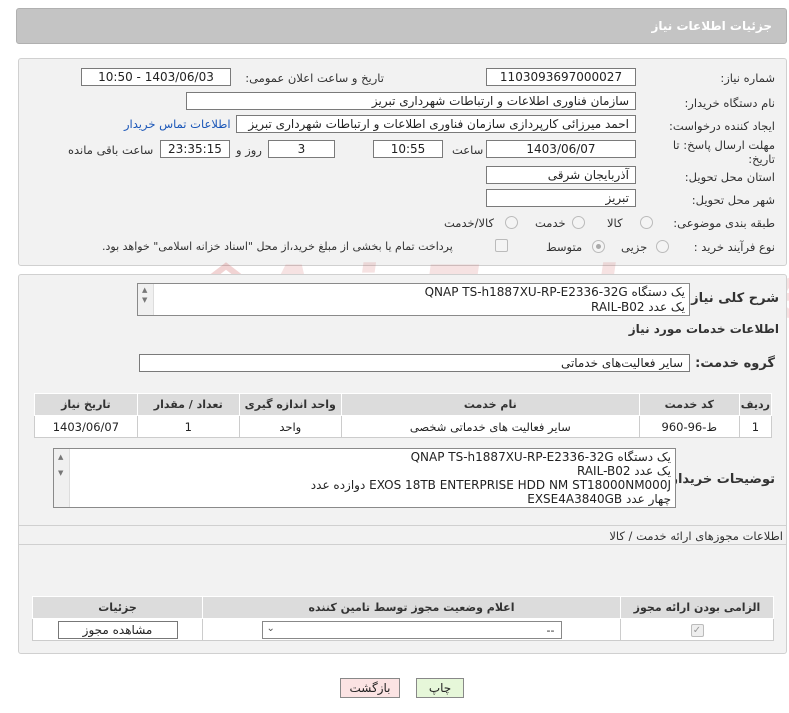 This screenshot has width=789, height=713. I want to click on cell-unit: واحد, so click(290, 426).